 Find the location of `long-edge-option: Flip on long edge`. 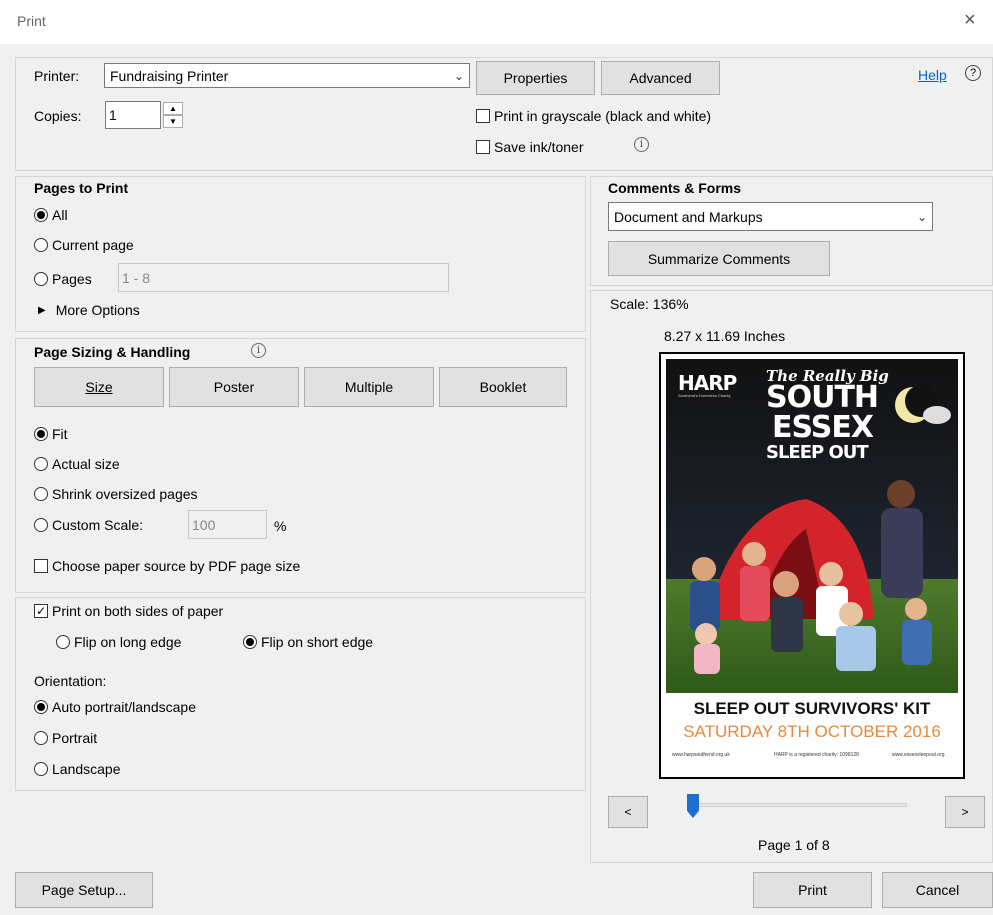

long-edge-option: Flip on long edge is located at coordinates (118, 642).